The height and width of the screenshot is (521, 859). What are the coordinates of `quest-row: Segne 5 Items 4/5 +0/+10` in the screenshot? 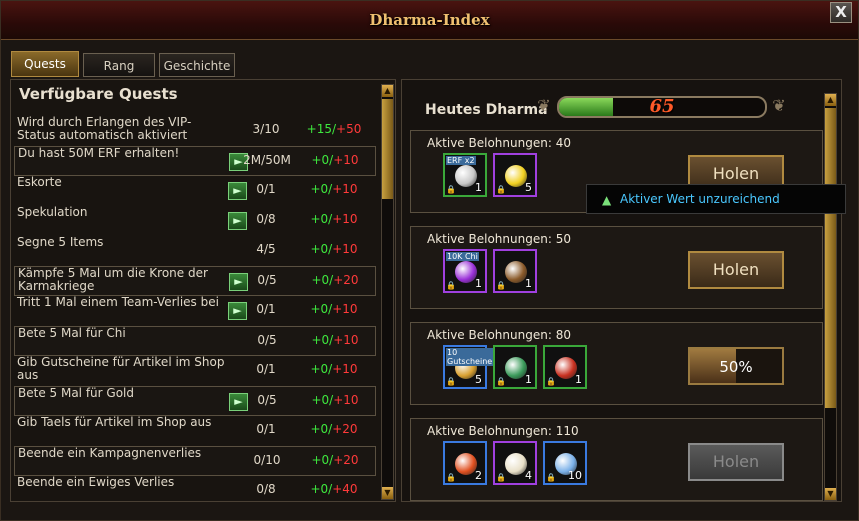 It's located at (195, 251).